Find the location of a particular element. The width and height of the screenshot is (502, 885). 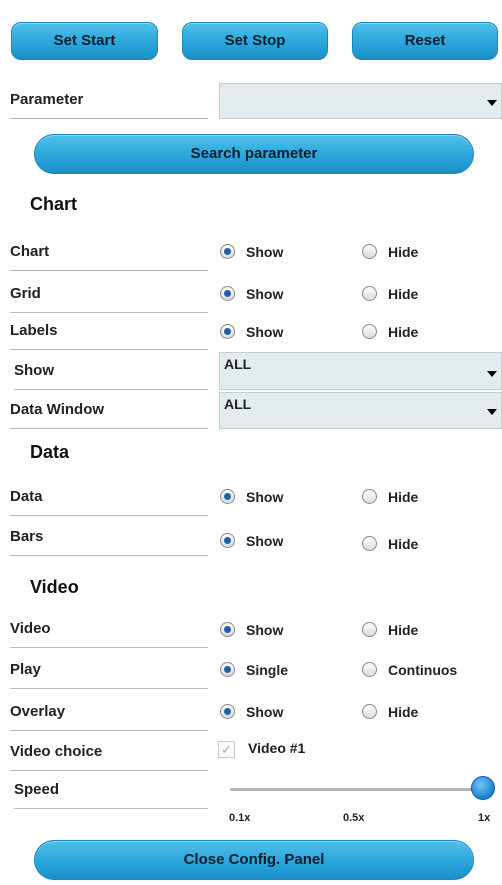

show-label: Show is located at coordinates (111, 371).